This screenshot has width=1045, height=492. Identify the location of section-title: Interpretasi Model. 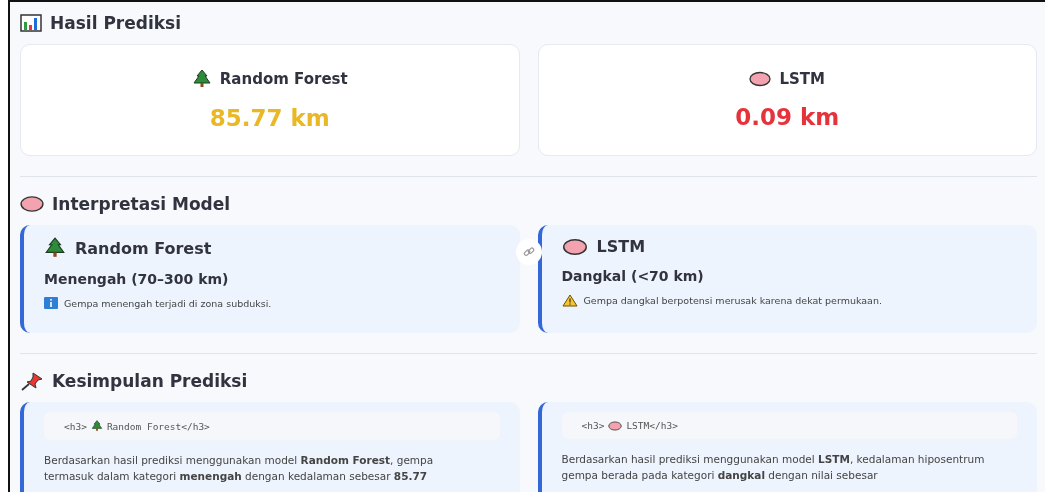
(141, 204).